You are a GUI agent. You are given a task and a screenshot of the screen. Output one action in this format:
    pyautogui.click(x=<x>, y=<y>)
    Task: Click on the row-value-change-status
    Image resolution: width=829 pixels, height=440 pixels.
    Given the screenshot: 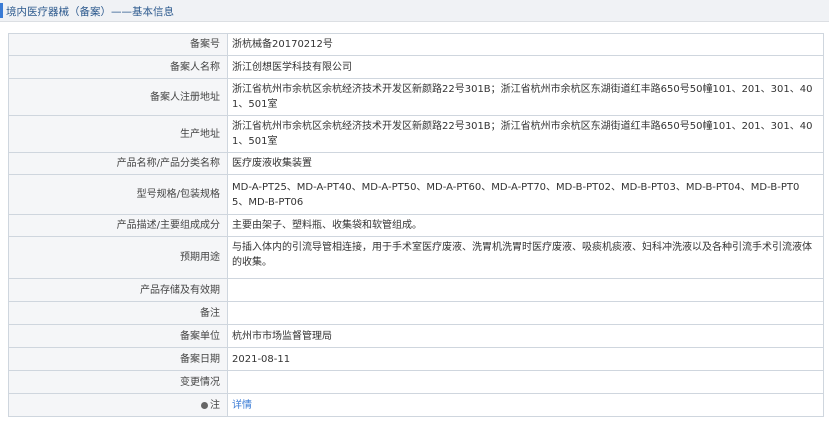 What is the action you would take?
    pyautogui.click(x=525, y=382)
    